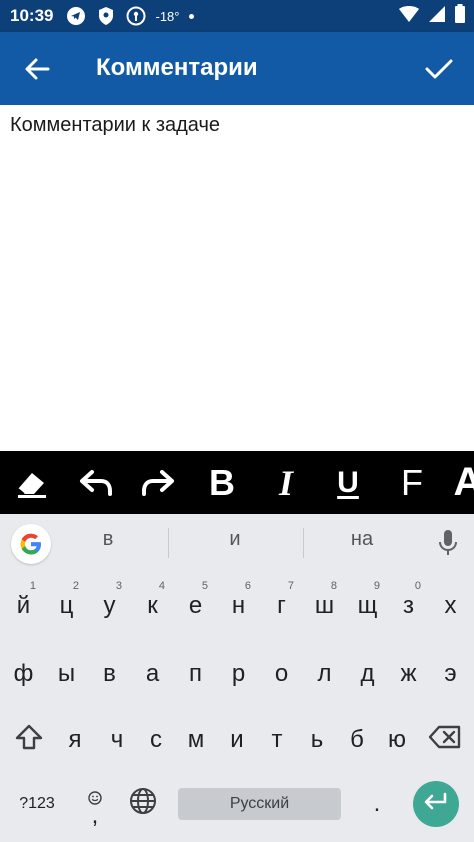 Image resolution: width=474 pixels, height=842 pixels. I want to click on enter-key, so click(436, 804).